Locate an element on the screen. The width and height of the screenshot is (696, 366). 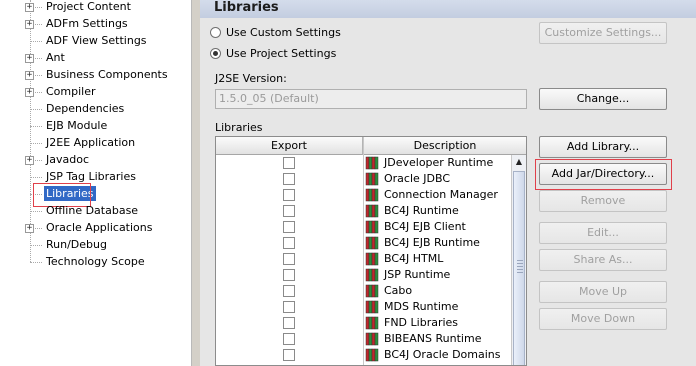
tree-item-label: Compiler is located at coordinates (71, 91).